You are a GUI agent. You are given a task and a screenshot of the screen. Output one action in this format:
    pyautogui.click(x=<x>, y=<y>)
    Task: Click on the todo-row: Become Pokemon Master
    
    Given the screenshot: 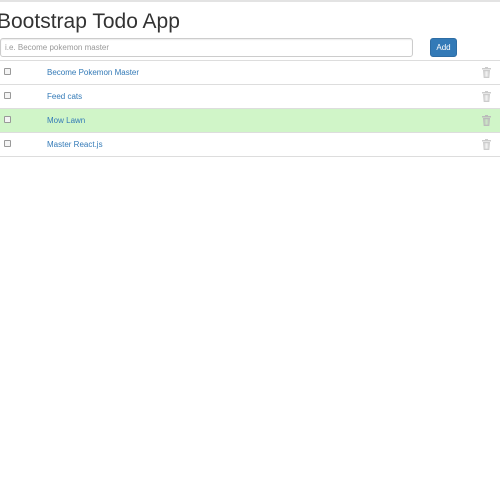 What is the action you would take?
    pyautogui.click(x=250, y=73)
    